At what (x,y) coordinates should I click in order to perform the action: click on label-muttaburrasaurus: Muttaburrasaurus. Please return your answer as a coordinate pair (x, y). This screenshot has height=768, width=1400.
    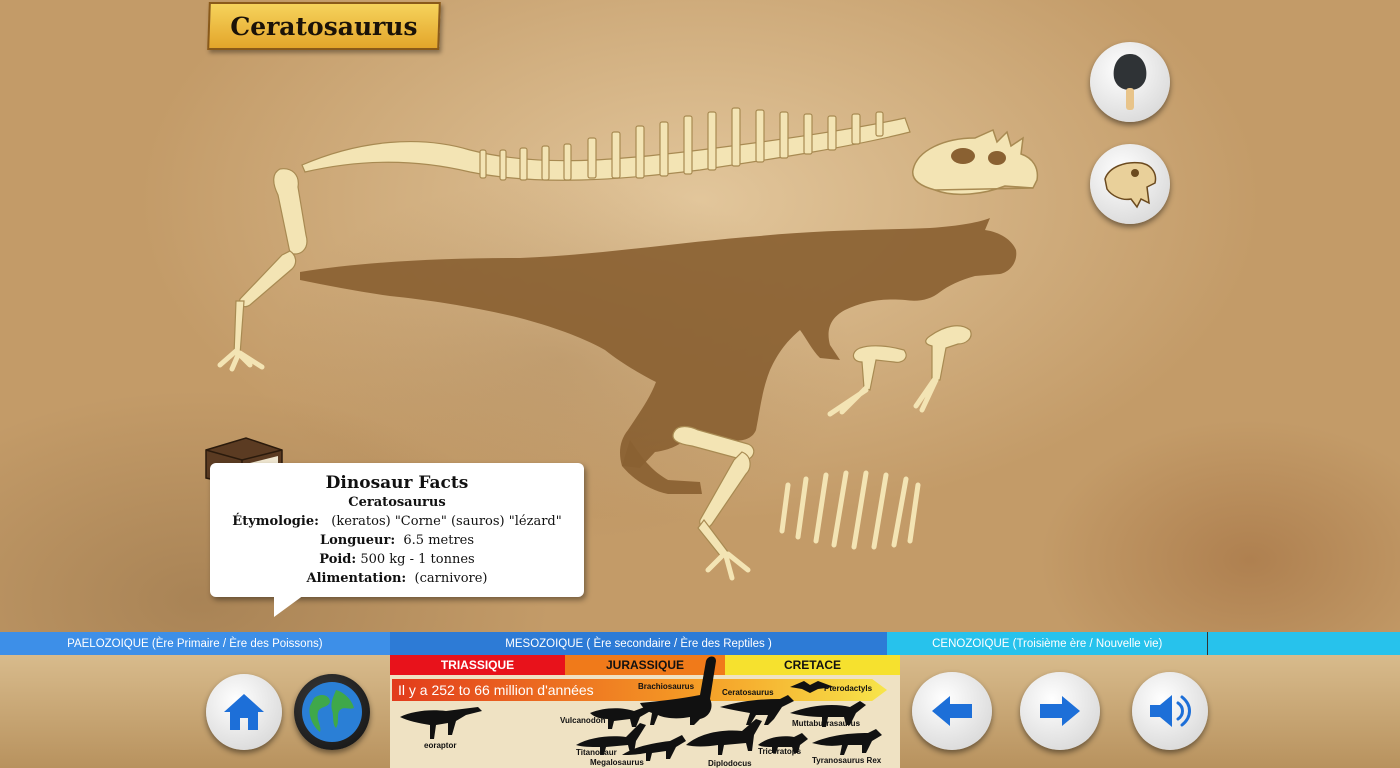
    Looking at the image, I should click on (826, 723).